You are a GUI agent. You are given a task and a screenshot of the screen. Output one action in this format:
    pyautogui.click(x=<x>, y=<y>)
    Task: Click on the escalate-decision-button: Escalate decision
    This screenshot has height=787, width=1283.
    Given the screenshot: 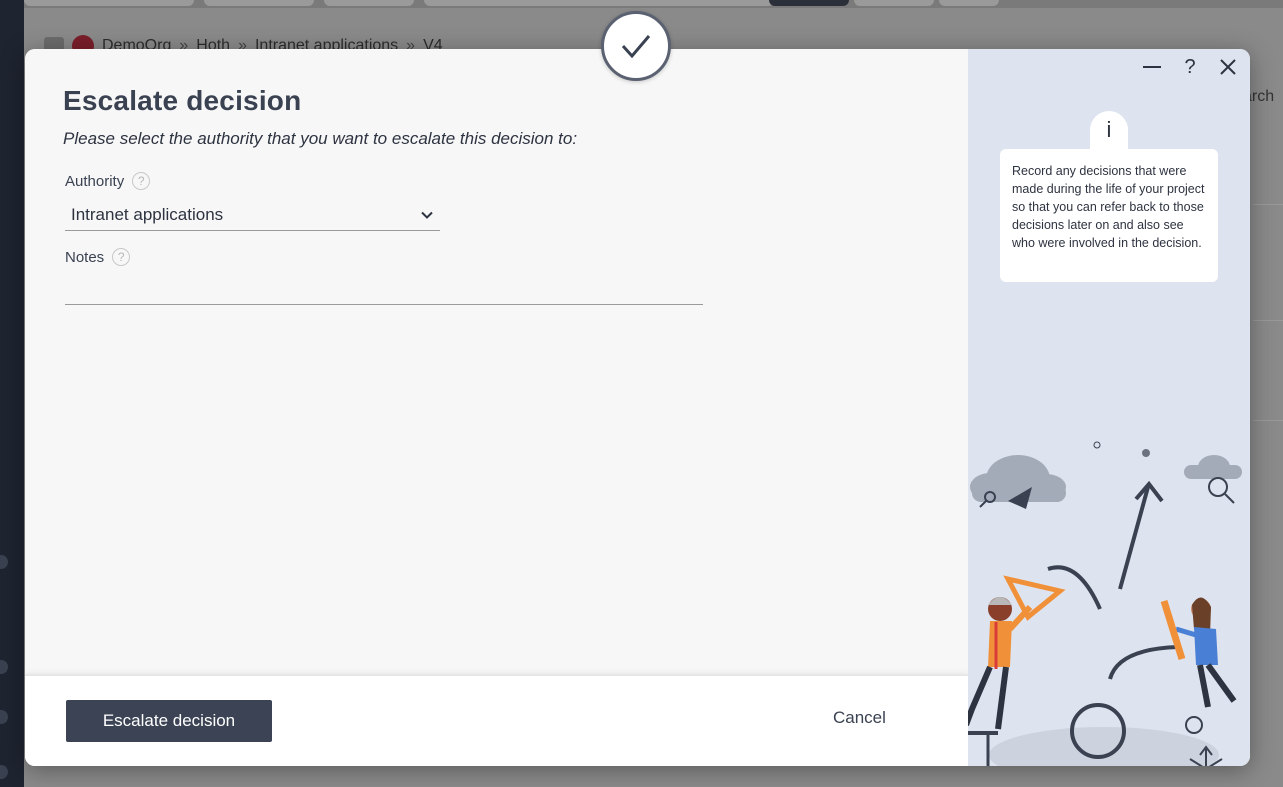 What is the action you would take?
    pyautogui.click(x=169, y=721)
    